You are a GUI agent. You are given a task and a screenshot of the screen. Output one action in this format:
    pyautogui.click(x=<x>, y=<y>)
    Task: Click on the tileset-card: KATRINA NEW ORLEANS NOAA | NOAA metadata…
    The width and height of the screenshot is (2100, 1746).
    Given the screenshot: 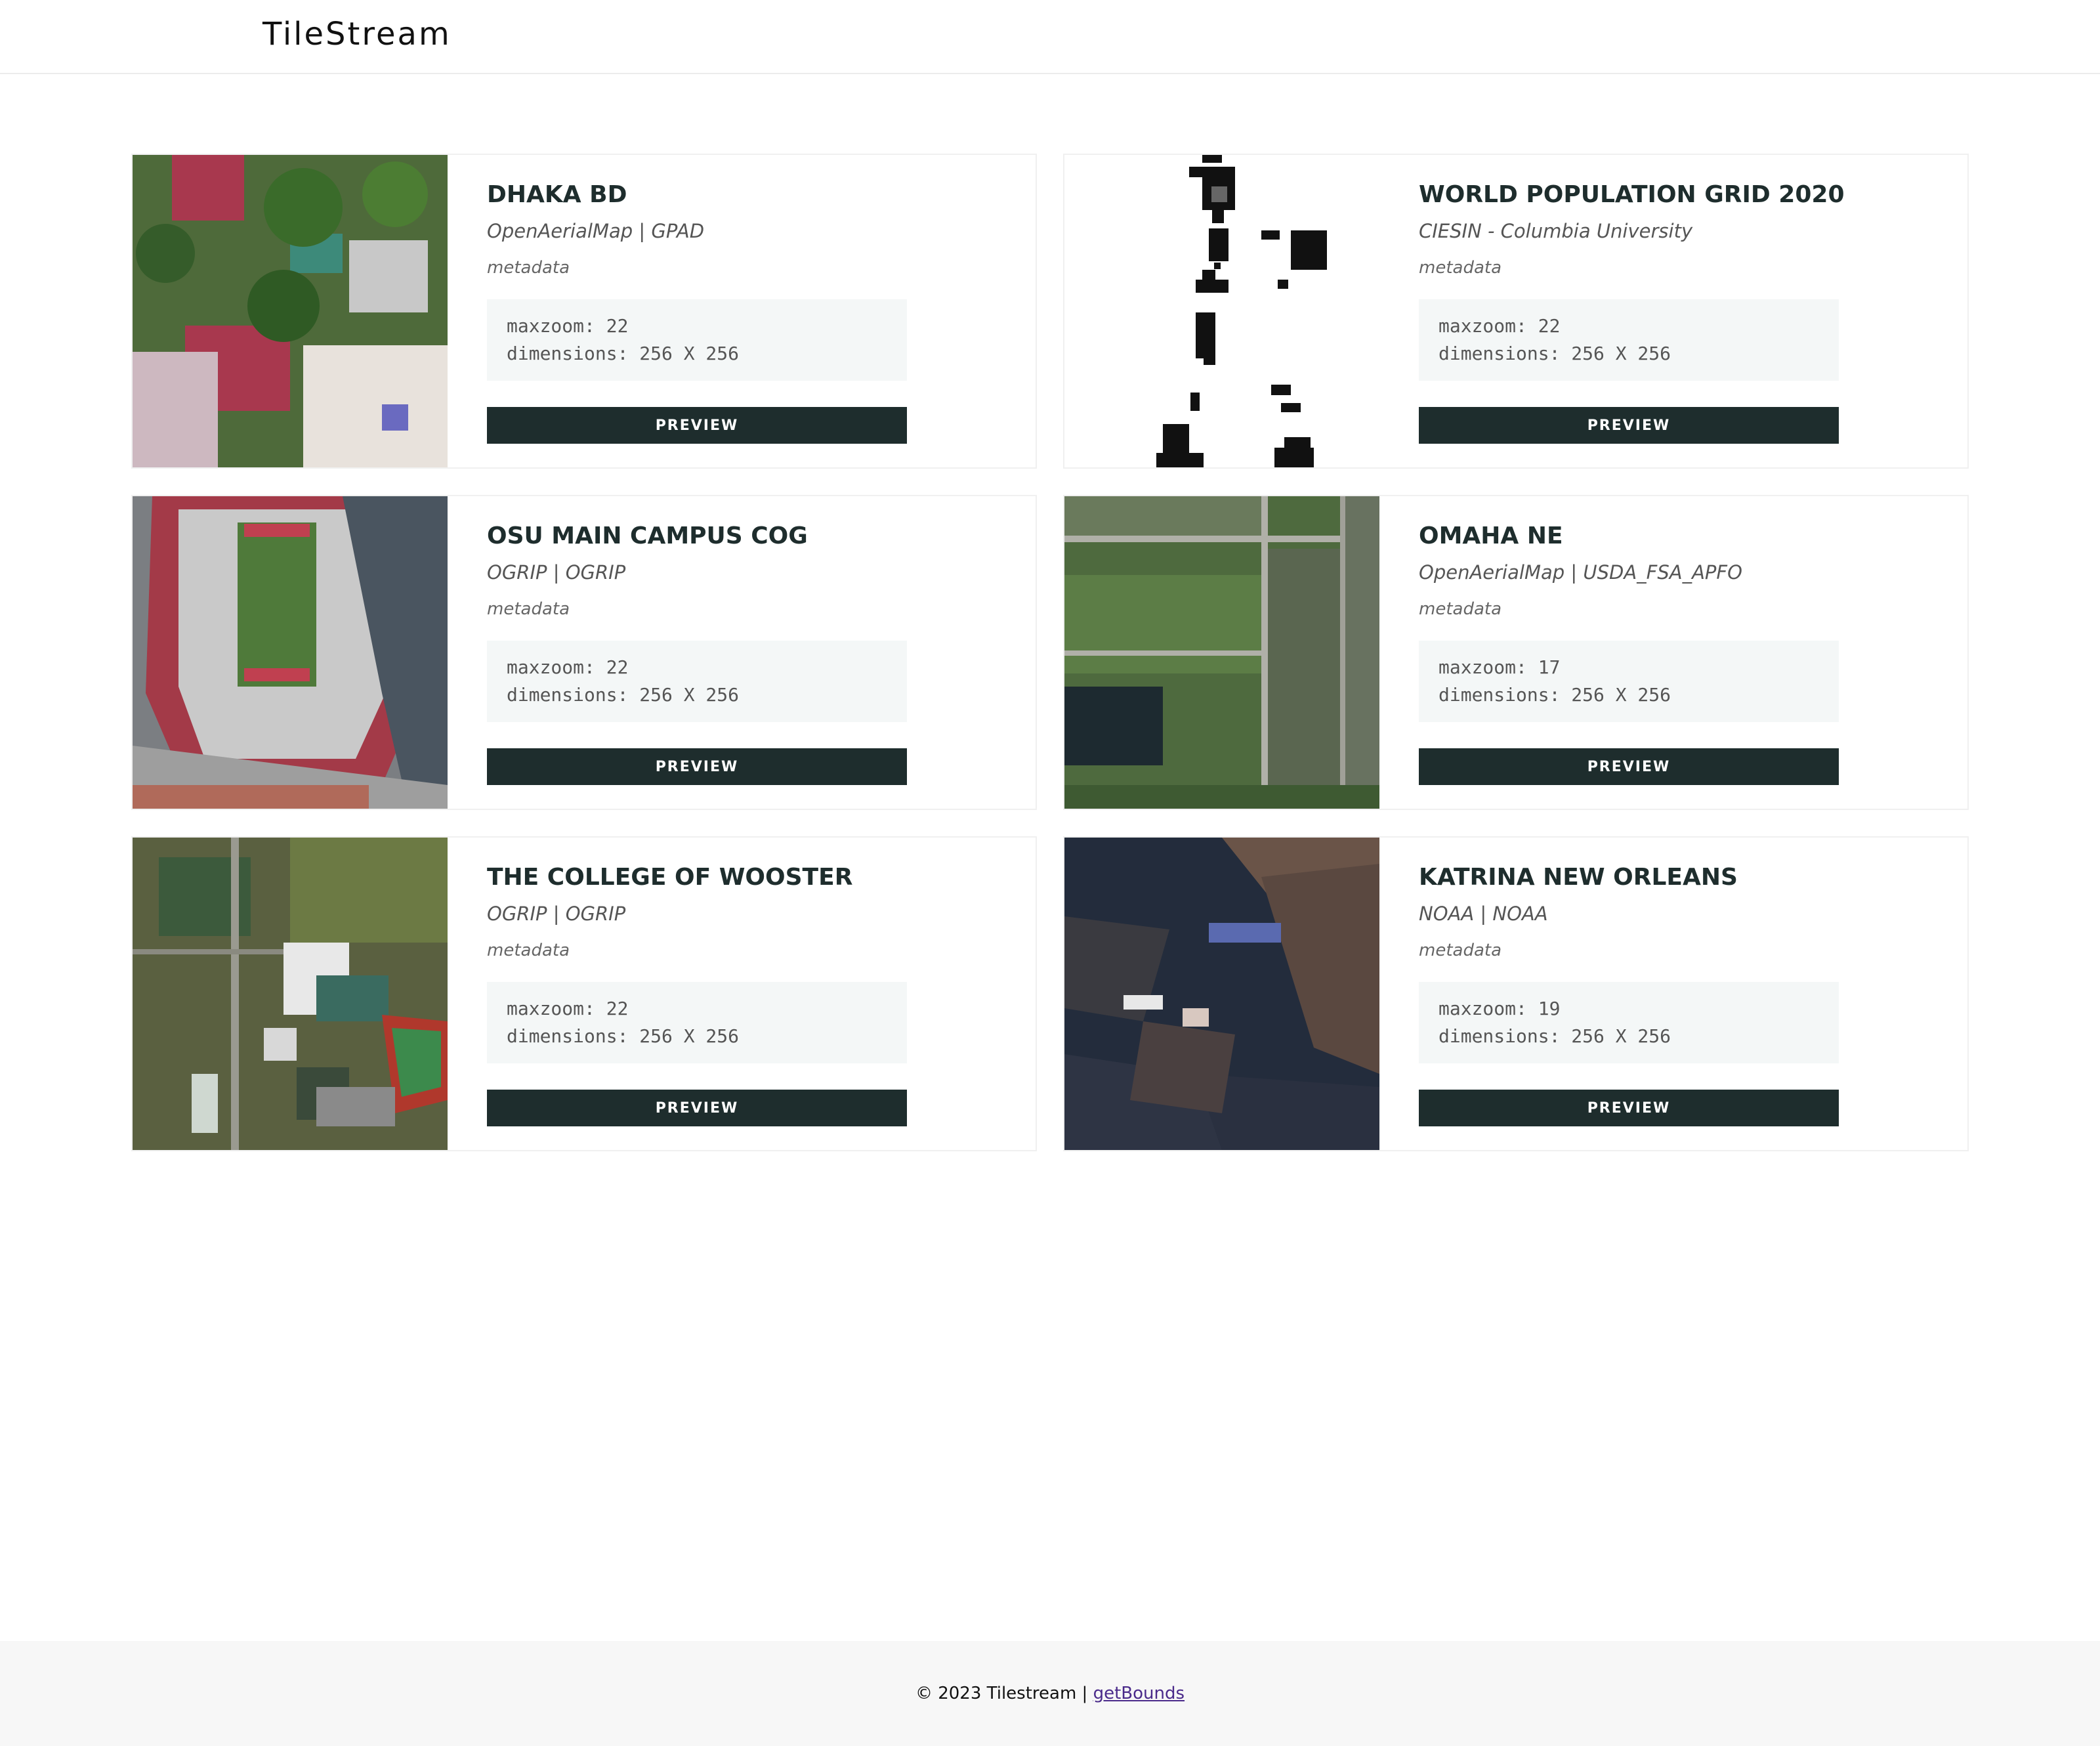 What is the action you would take?
    pyautogui.click(x=1516, y=993)
    